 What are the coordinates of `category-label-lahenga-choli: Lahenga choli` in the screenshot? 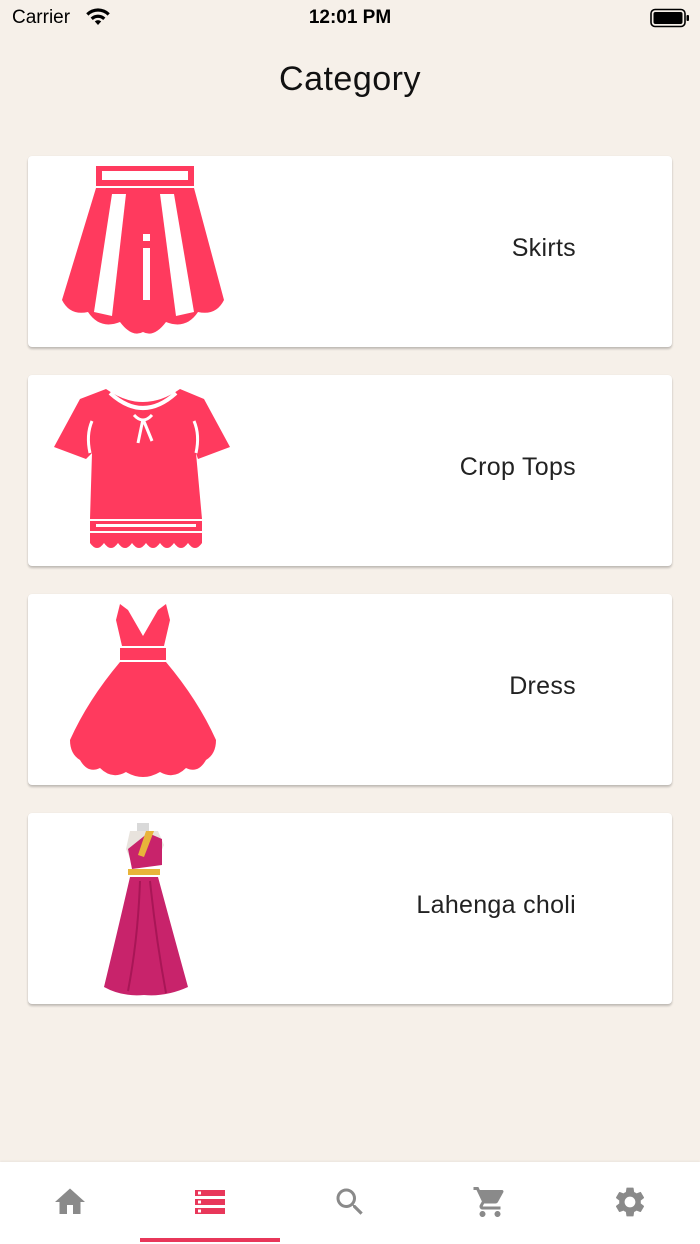 It's located at (496, 905).